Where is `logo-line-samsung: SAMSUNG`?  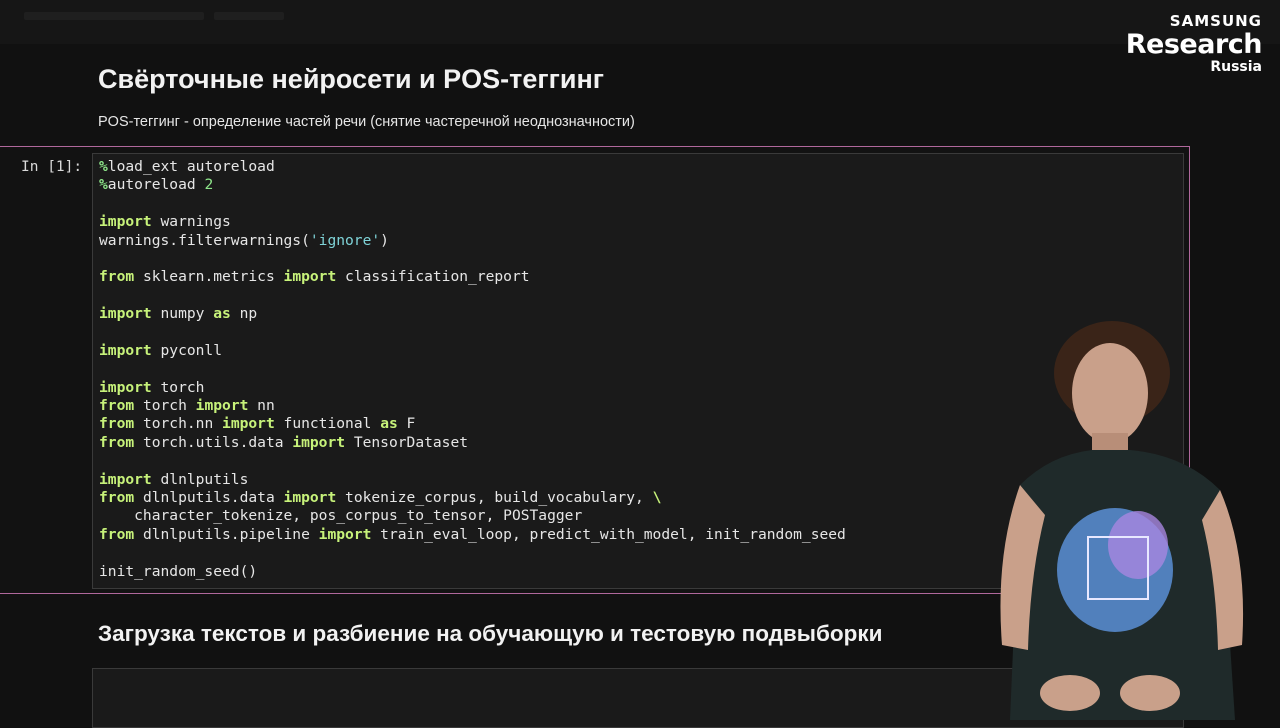 logo-line-samsung: SAMSUNG is located at coordinates (1215, 21).